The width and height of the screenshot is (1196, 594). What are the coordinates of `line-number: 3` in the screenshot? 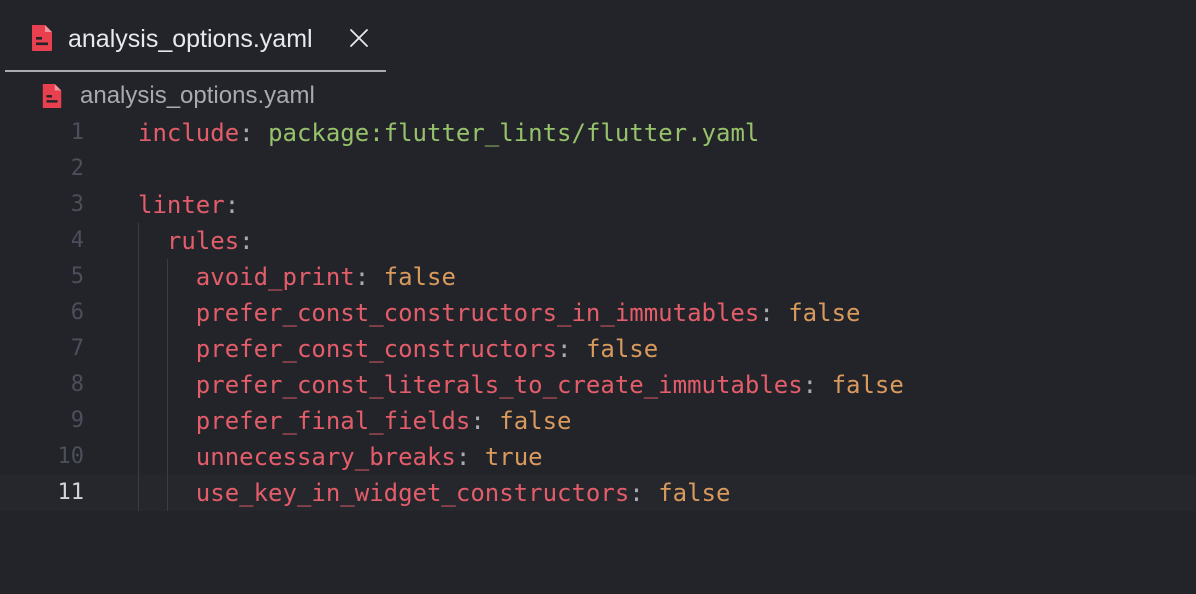 It's located at (77, 204).